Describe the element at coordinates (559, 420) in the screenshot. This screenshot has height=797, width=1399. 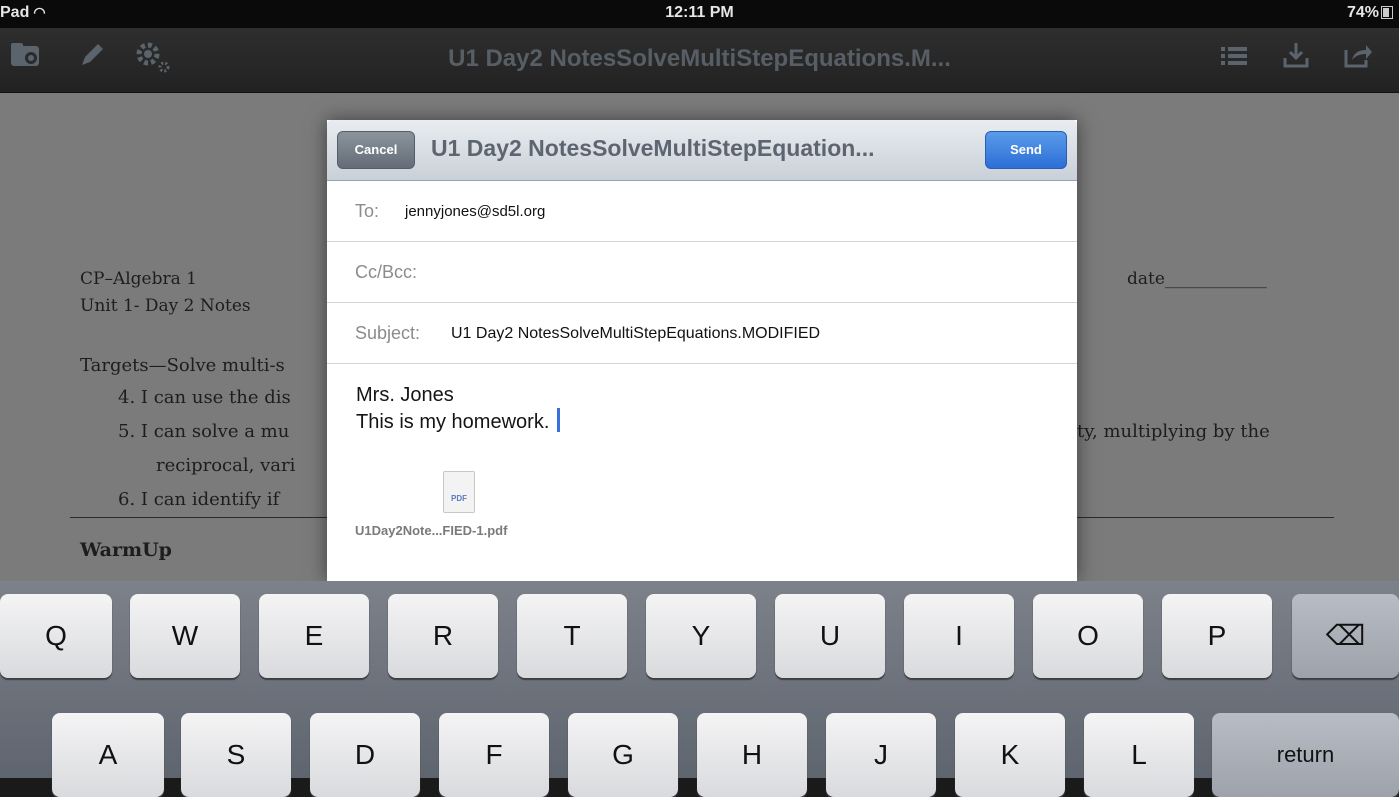
I see `text-cursor` at that location.